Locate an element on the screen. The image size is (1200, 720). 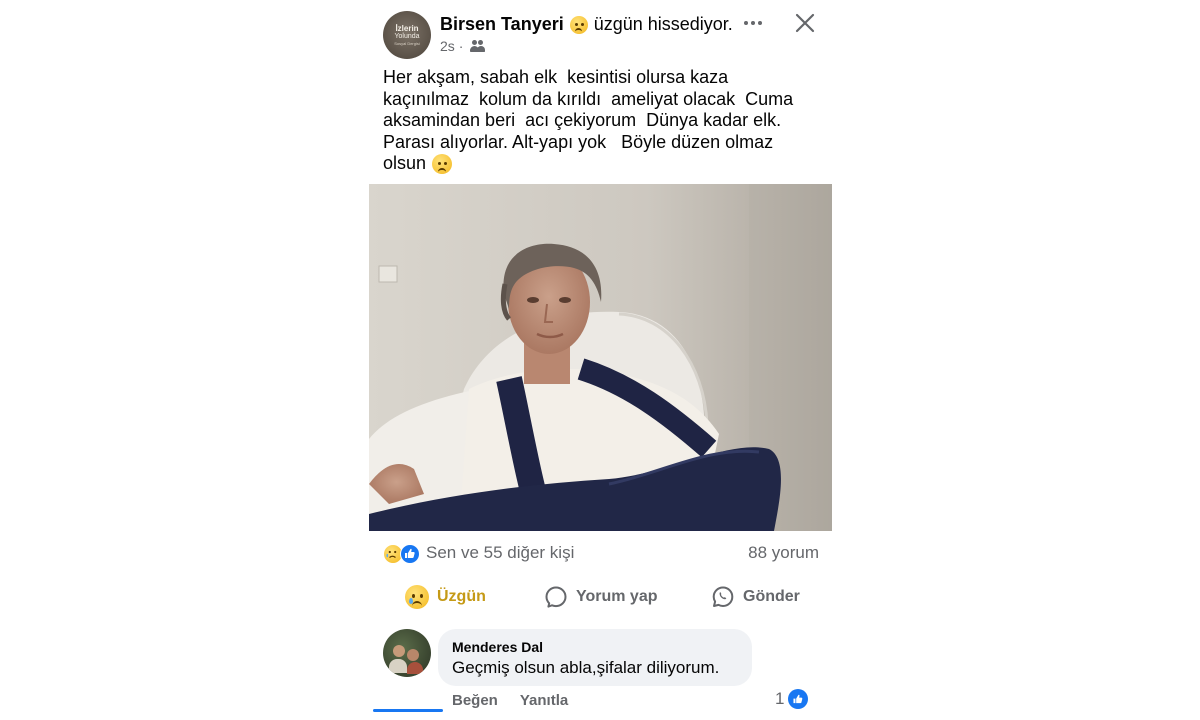
post-text-line-last: olsun is located at coordinates (598, 164).